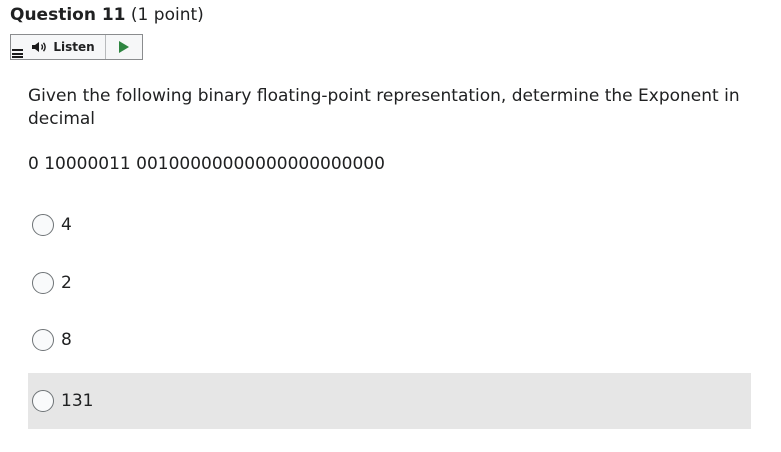 This screenshot has height=452, width=781. I want to click on listen-label: Listen, so click(74, 47).